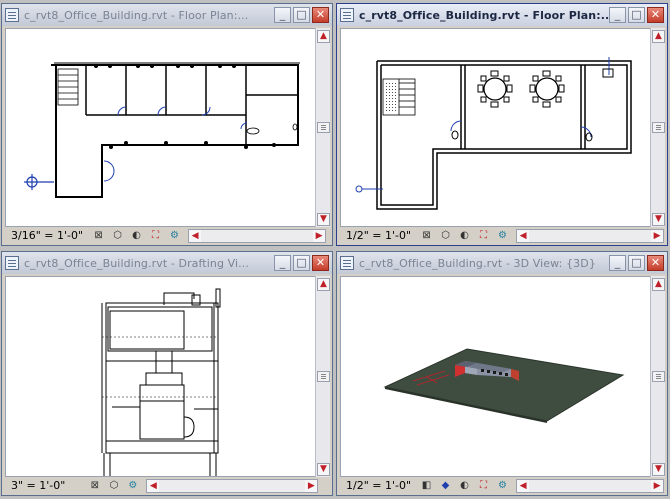 The height and width of the screenshot is (499, 670). I want to click on view-control-bar: 3" = 1'-0" ⊠ ⬡ ⚙ ◀ ▶, so click(168, 485).